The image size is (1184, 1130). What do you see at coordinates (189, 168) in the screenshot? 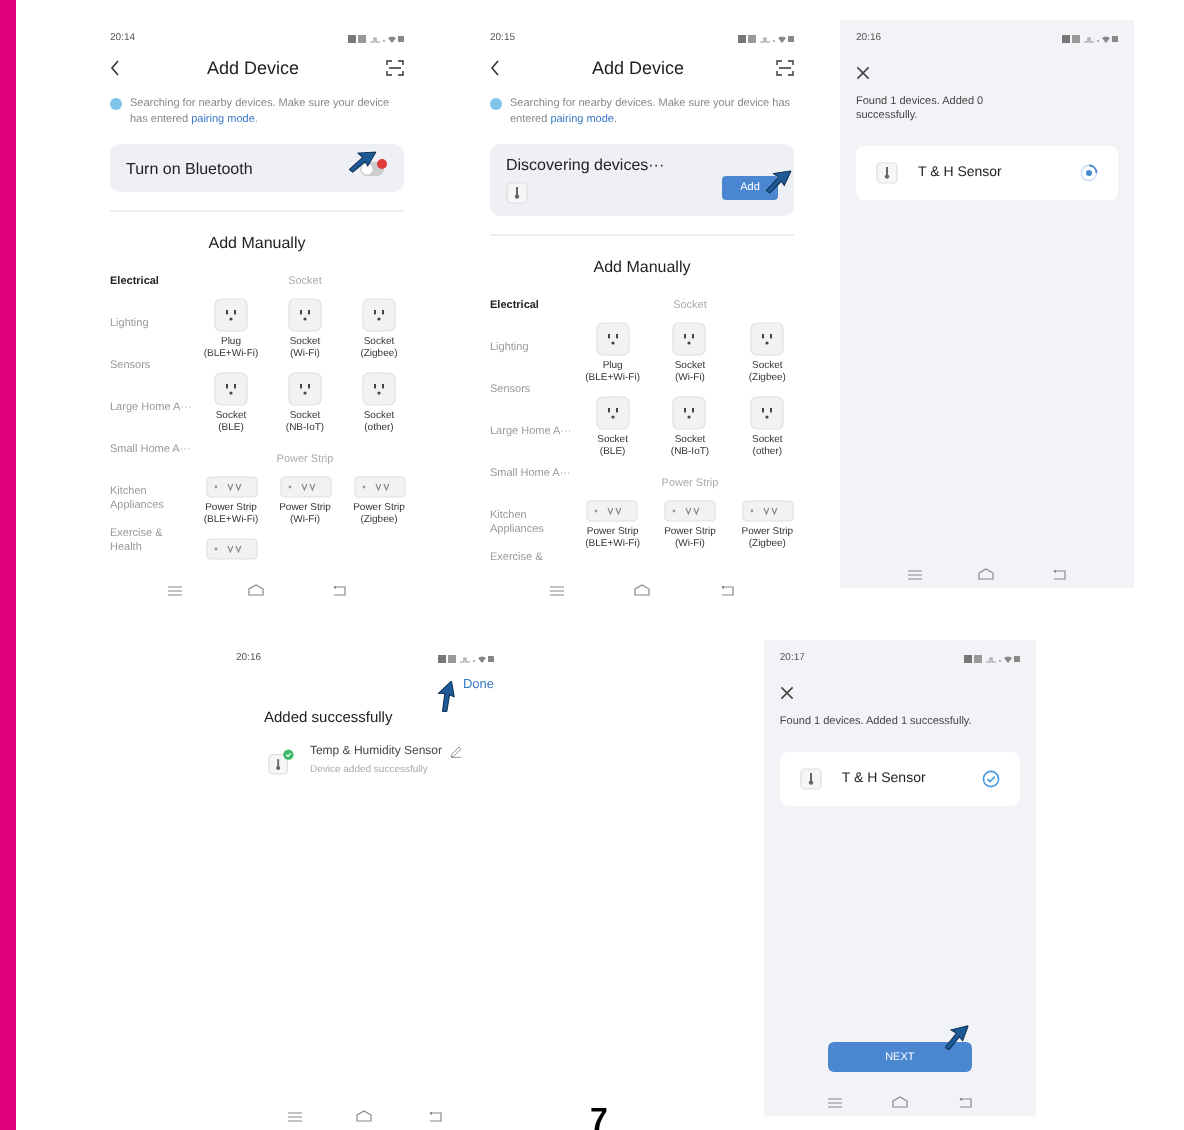
I see `bluetooth-prompt: Turn on Bluetooth` at bounding box center [189, 168].